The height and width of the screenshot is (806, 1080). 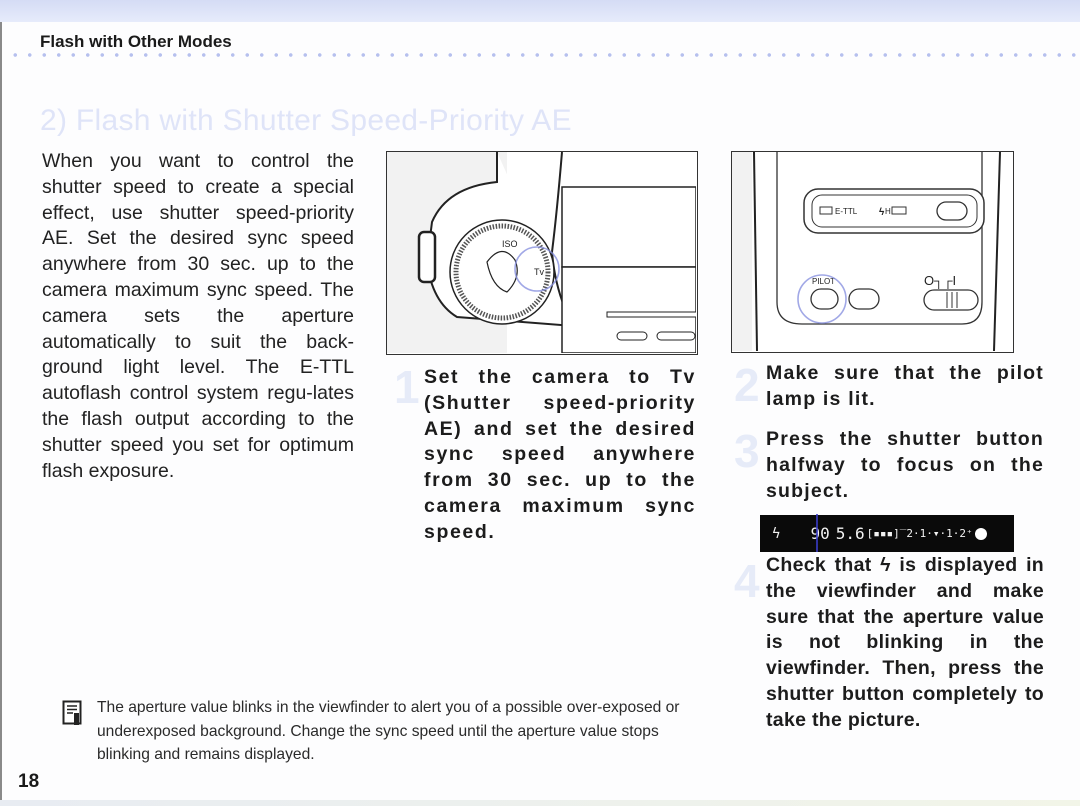 What do you see at coordinates (510, 244) in the screenshot?
I see `svg-text: ISO` at bounding box center [510, 244].